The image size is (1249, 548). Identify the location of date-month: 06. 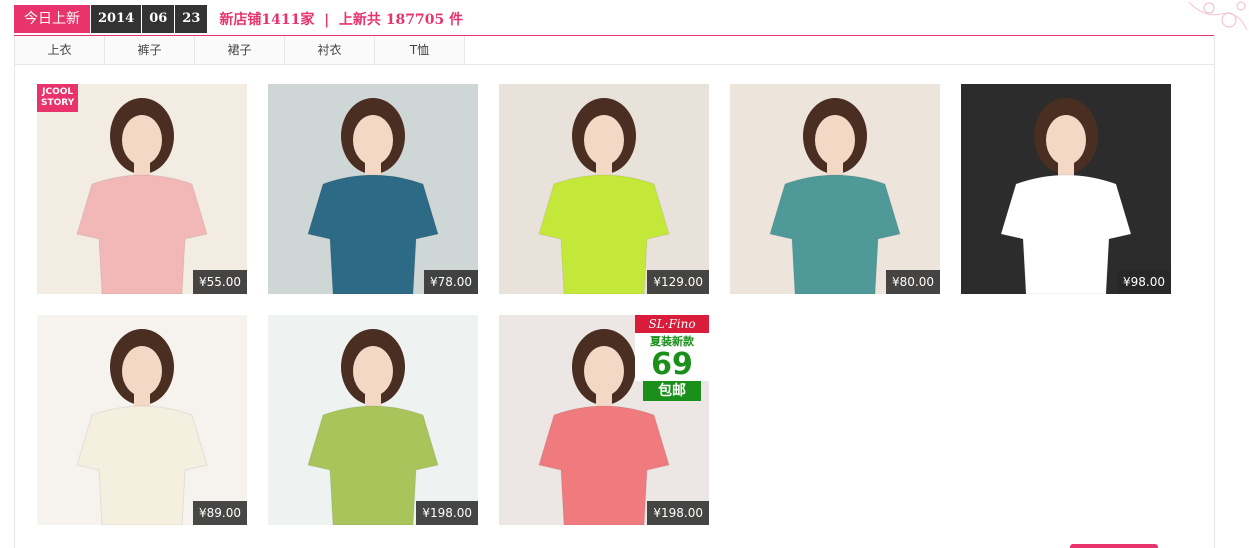
(158, 19).